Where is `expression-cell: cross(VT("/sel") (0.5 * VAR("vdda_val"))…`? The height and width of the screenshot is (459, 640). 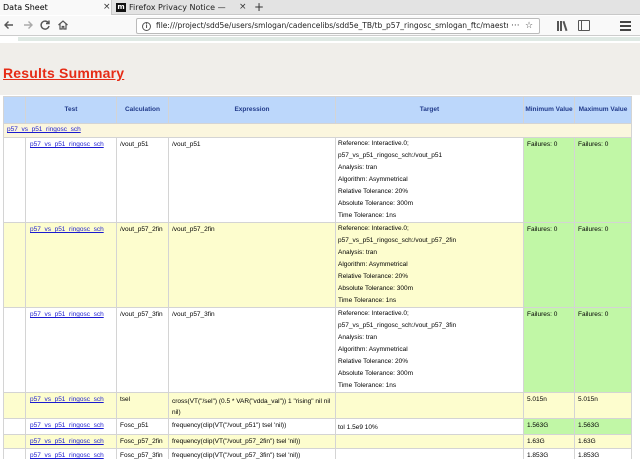
expression-cell: cross(VT("/sel") (0.5 * VAR("vdda_val"))… is located at coordinates (252, 405).